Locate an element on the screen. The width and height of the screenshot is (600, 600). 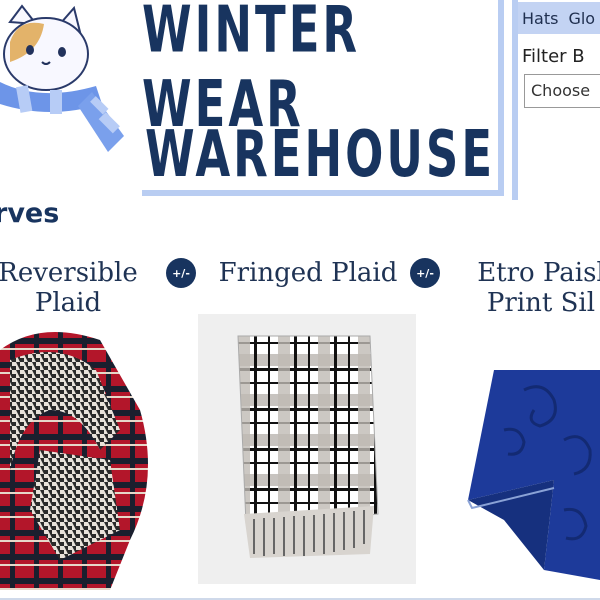
product-name-line: Plaid is located at coordinates (68, 303).